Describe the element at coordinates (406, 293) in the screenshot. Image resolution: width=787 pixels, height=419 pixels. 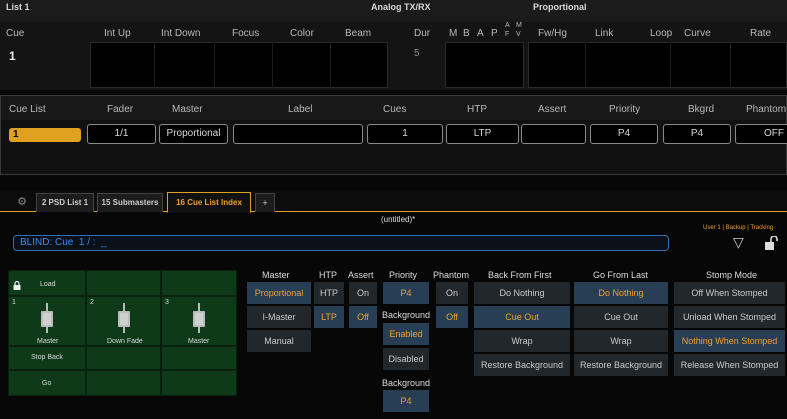
I see `priority-value: P4` at that location.